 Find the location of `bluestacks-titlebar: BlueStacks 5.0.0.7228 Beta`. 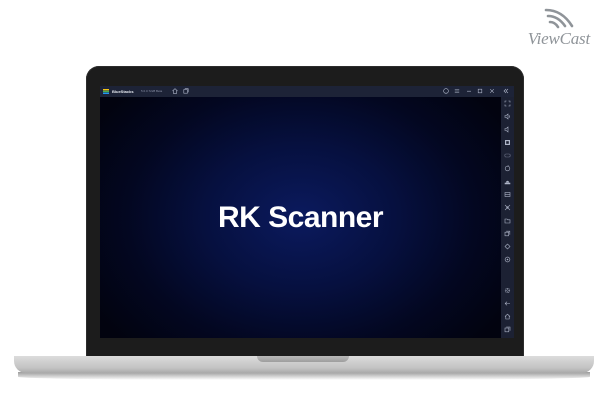

bluestacks-titlebar: BlueStacks 5.0.0.7228 Beta is located at coordinates (307, 91).